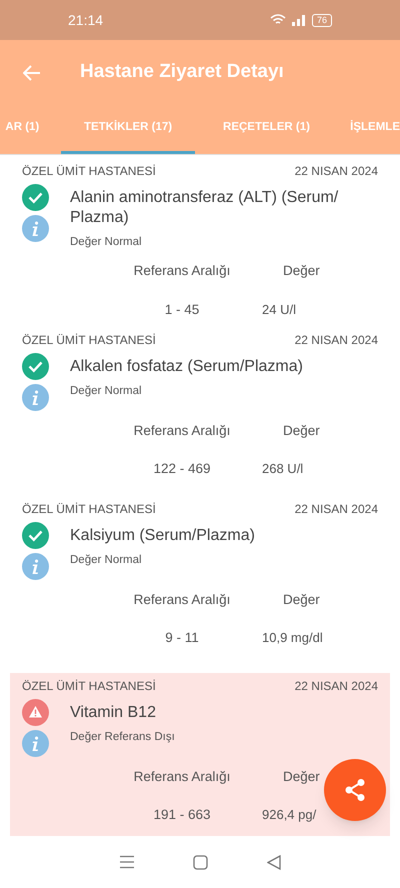 This screenshot has width=400, height=888. Describe the element at coordinates (355, 790) in the screenshot. I see `share-icon` at that location.